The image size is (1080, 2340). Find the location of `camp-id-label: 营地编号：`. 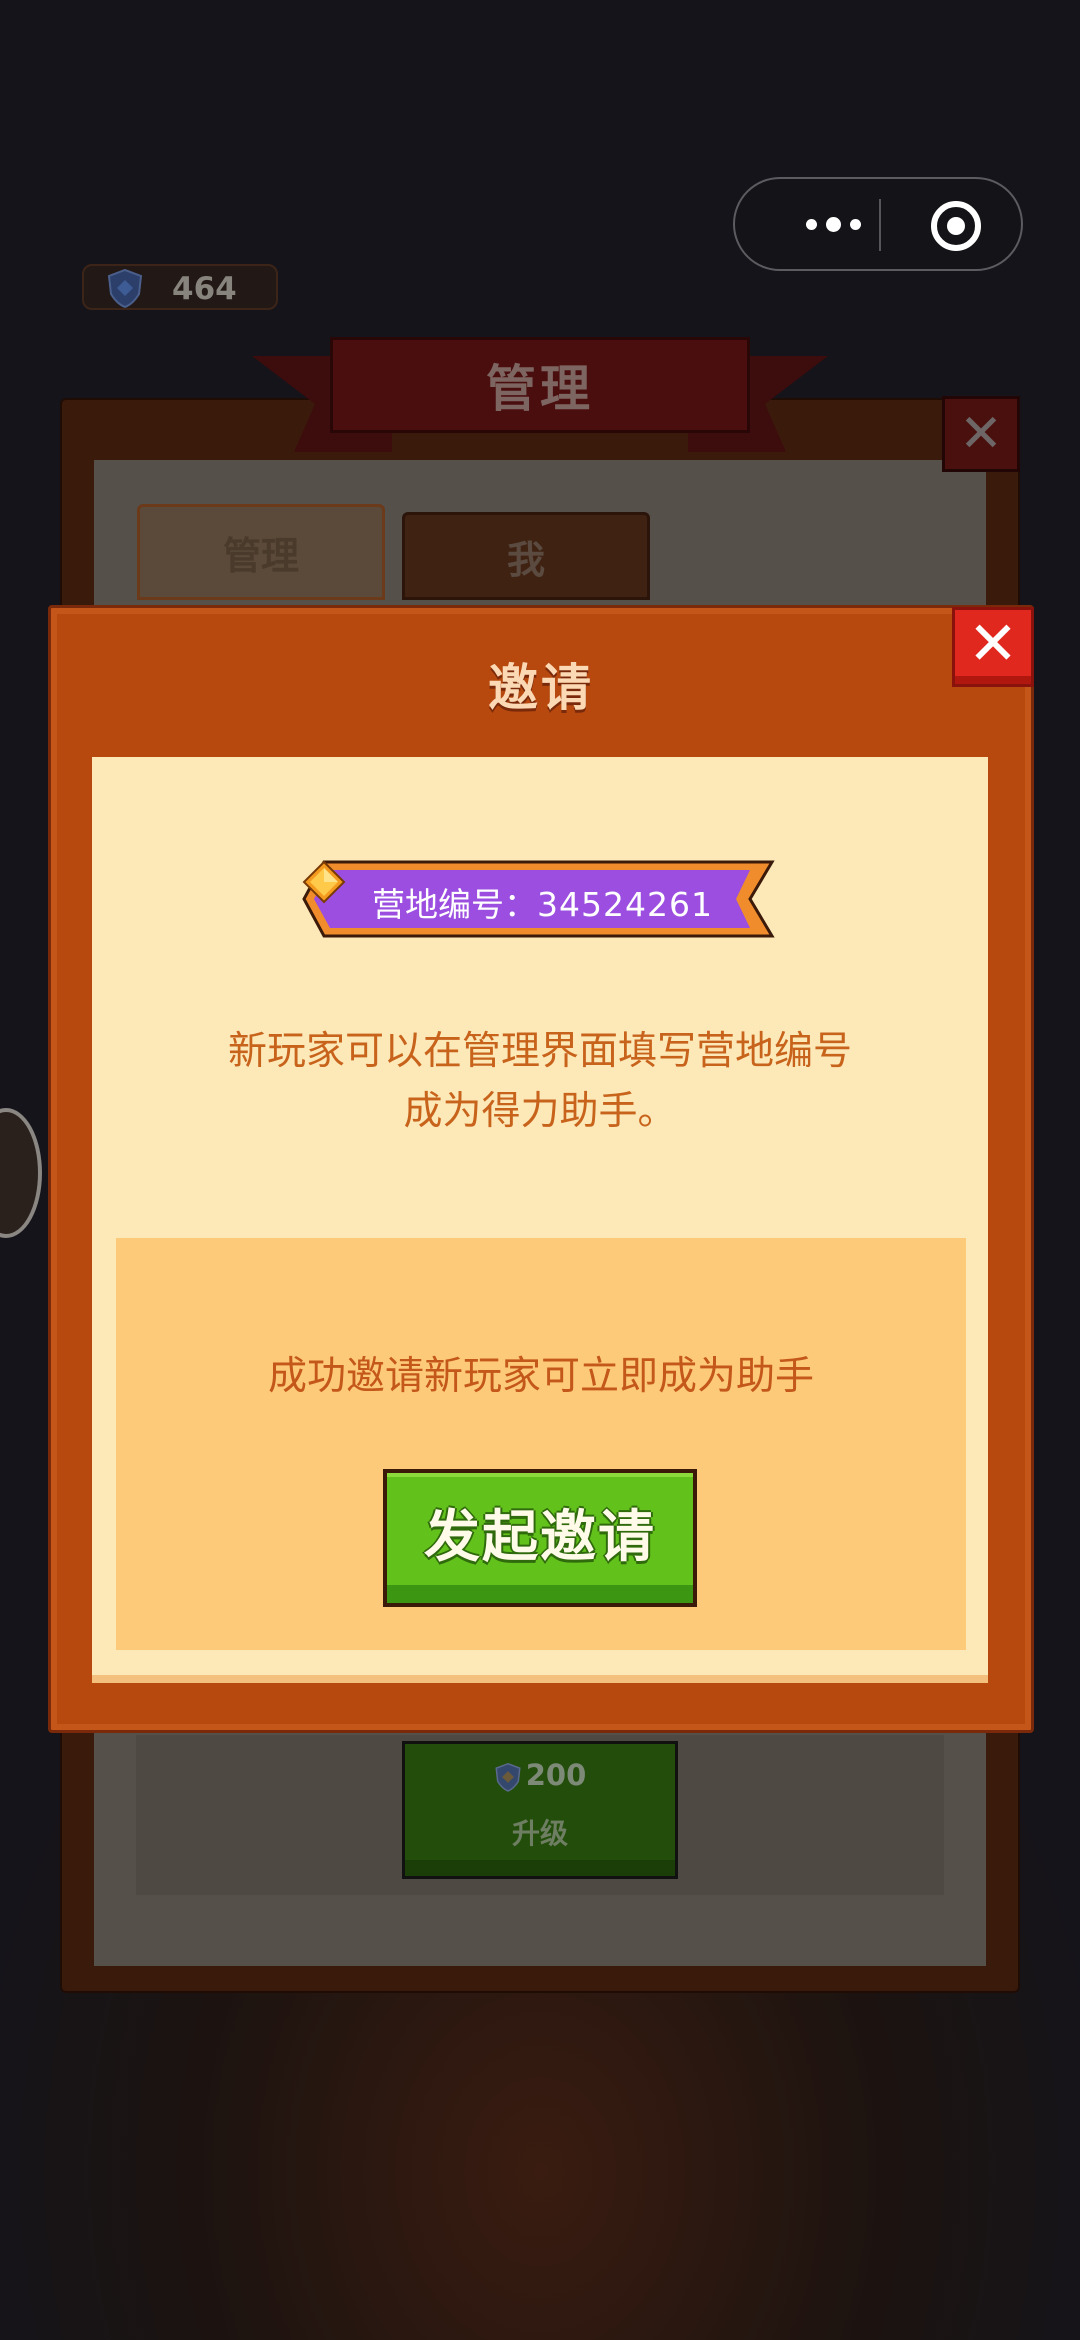

camp-id-label: 营地编号： is located at coordinates (454, 904).